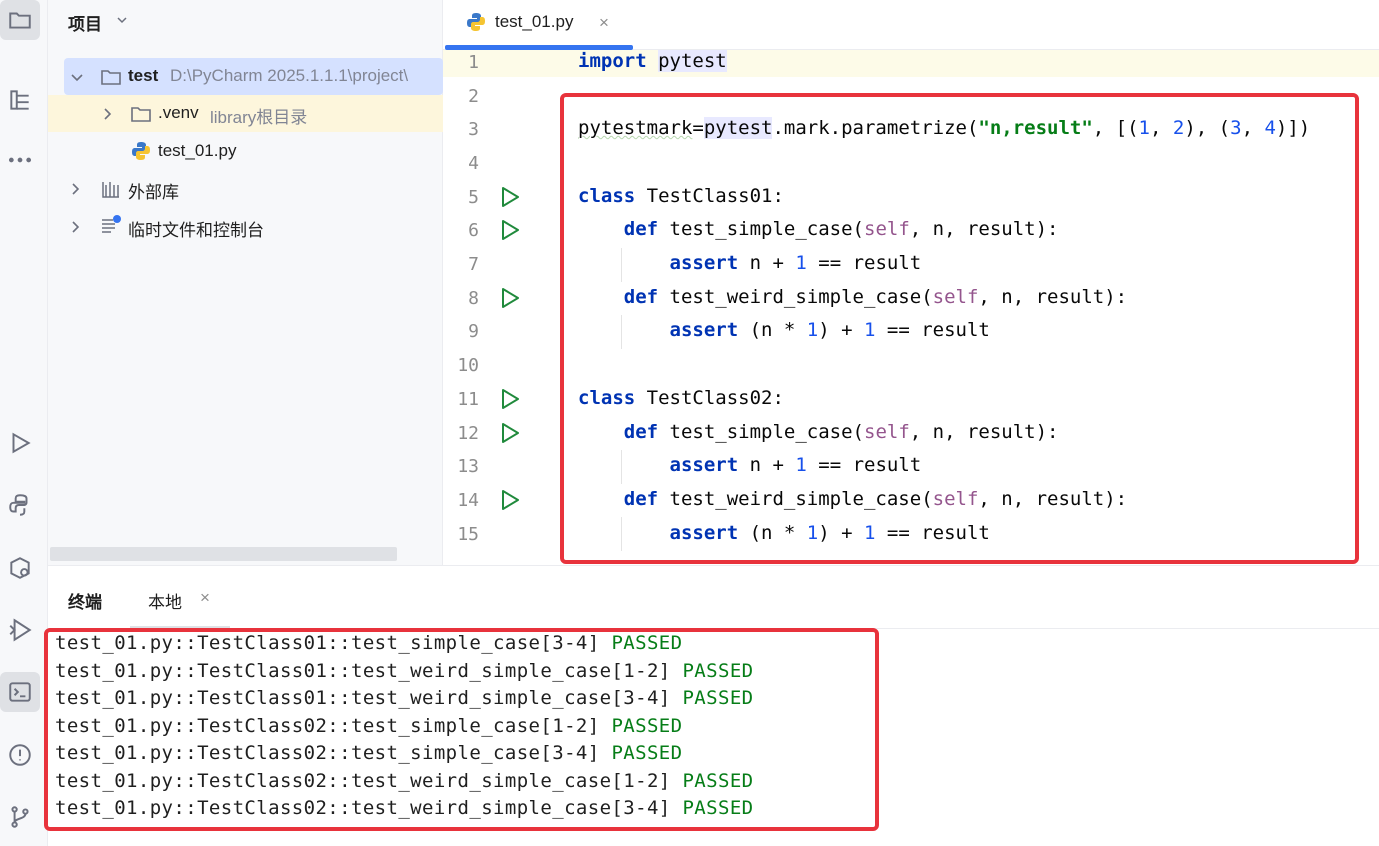 Image resolution: width=1379 pixels, height=846 pixels. Describe the element at coordinates (911, 370) in the screenshot. I see `code-line: 10` at that location.